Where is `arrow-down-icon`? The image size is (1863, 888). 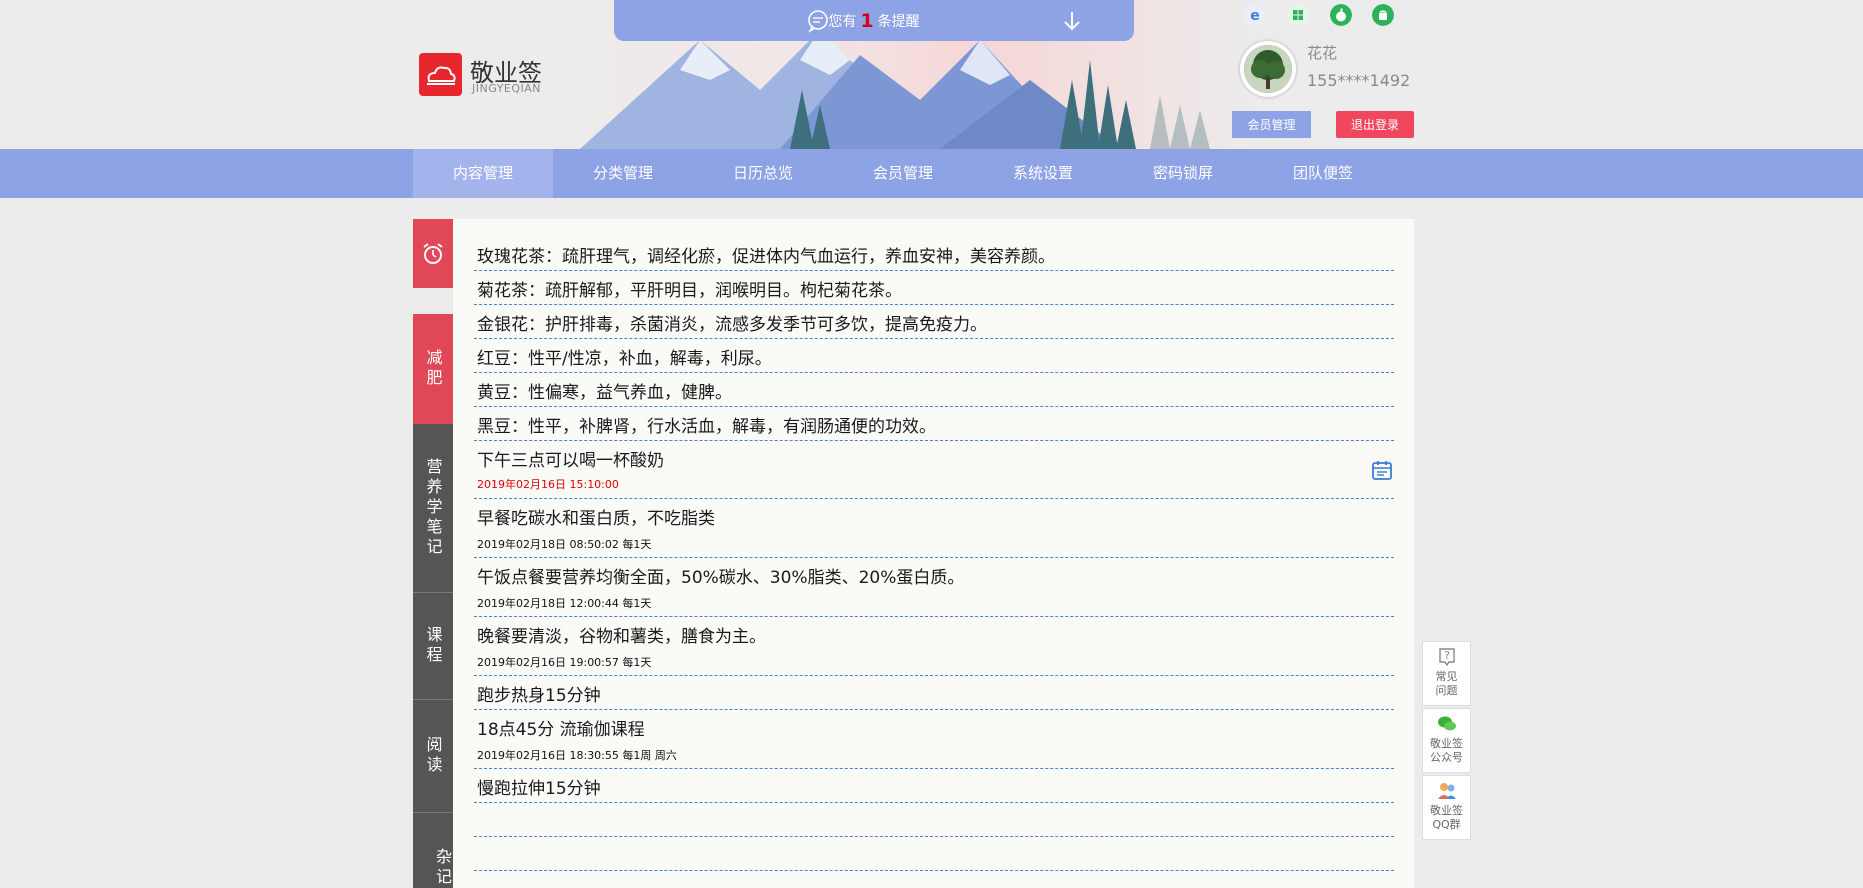 arrow-down-icon is located at coordinates (1072, 21).